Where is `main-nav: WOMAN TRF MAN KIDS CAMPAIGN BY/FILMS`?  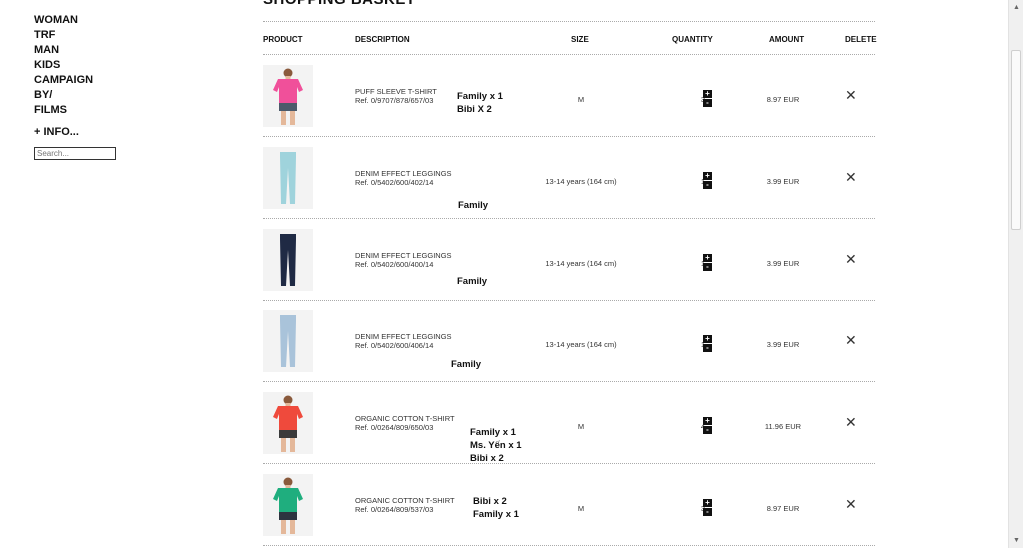 main-nav: WOMAN TRF MAN KIDS CAMPAIGN BY/FILMS is located at coordinates (94, 65).